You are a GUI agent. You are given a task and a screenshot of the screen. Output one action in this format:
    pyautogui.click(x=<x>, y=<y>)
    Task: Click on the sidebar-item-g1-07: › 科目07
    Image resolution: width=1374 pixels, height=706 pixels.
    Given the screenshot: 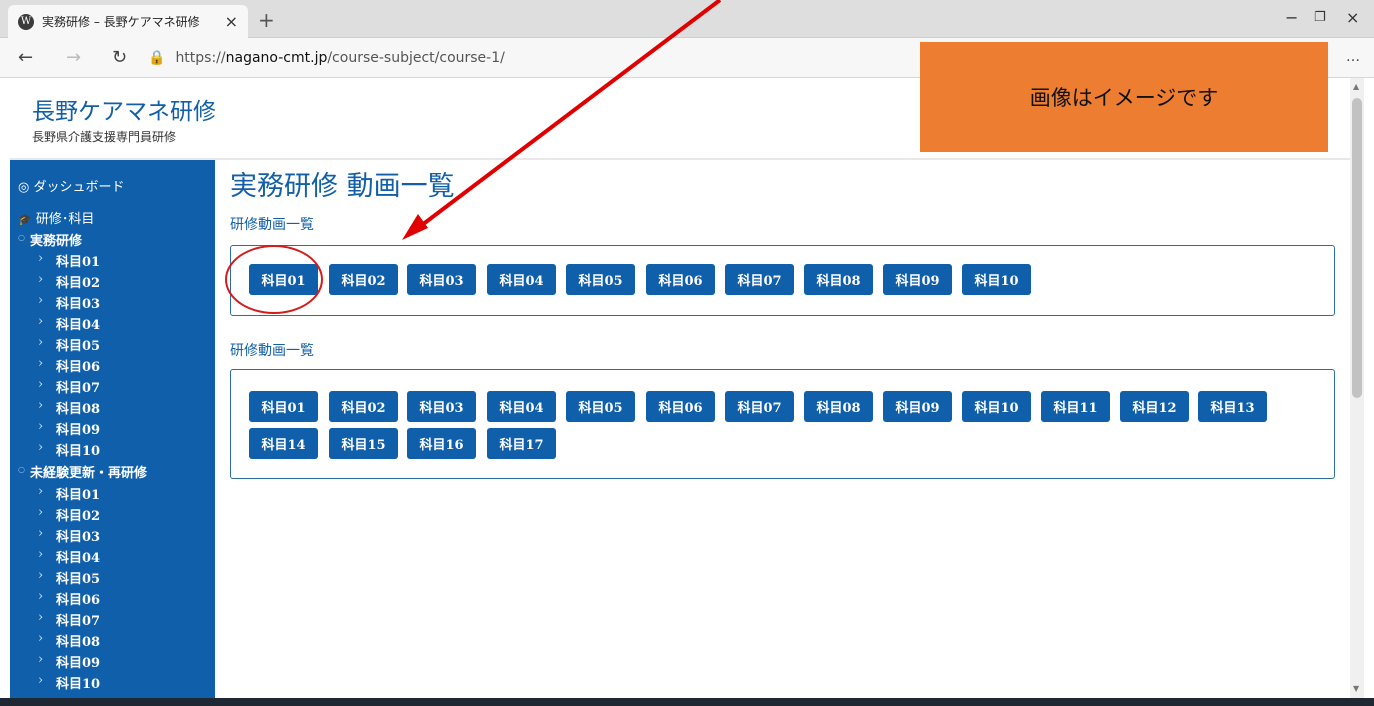 What is the action you would take?
    pyautogui.click(x=69, y=386)
    